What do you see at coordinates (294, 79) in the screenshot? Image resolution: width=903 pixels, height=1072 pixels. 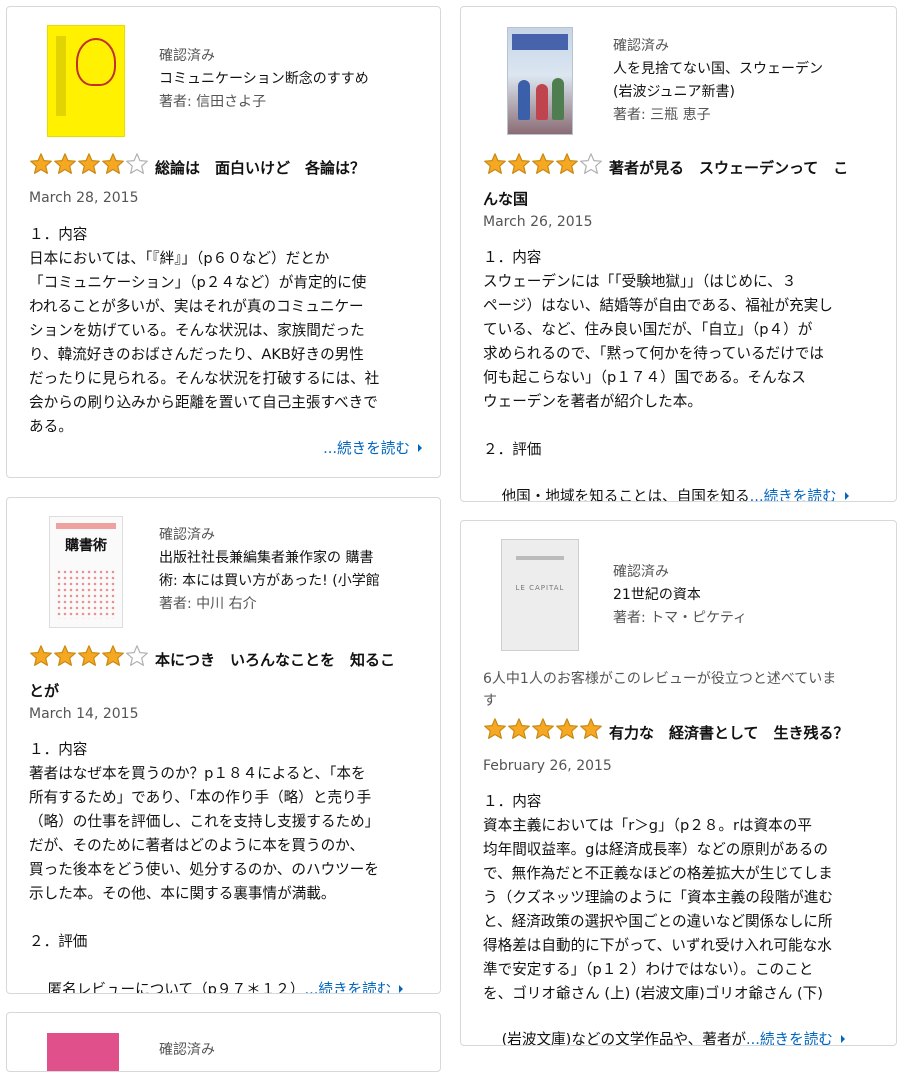 I see `product-title: コミュニケーション断念のすすめ` at bounding box center [294, 79].